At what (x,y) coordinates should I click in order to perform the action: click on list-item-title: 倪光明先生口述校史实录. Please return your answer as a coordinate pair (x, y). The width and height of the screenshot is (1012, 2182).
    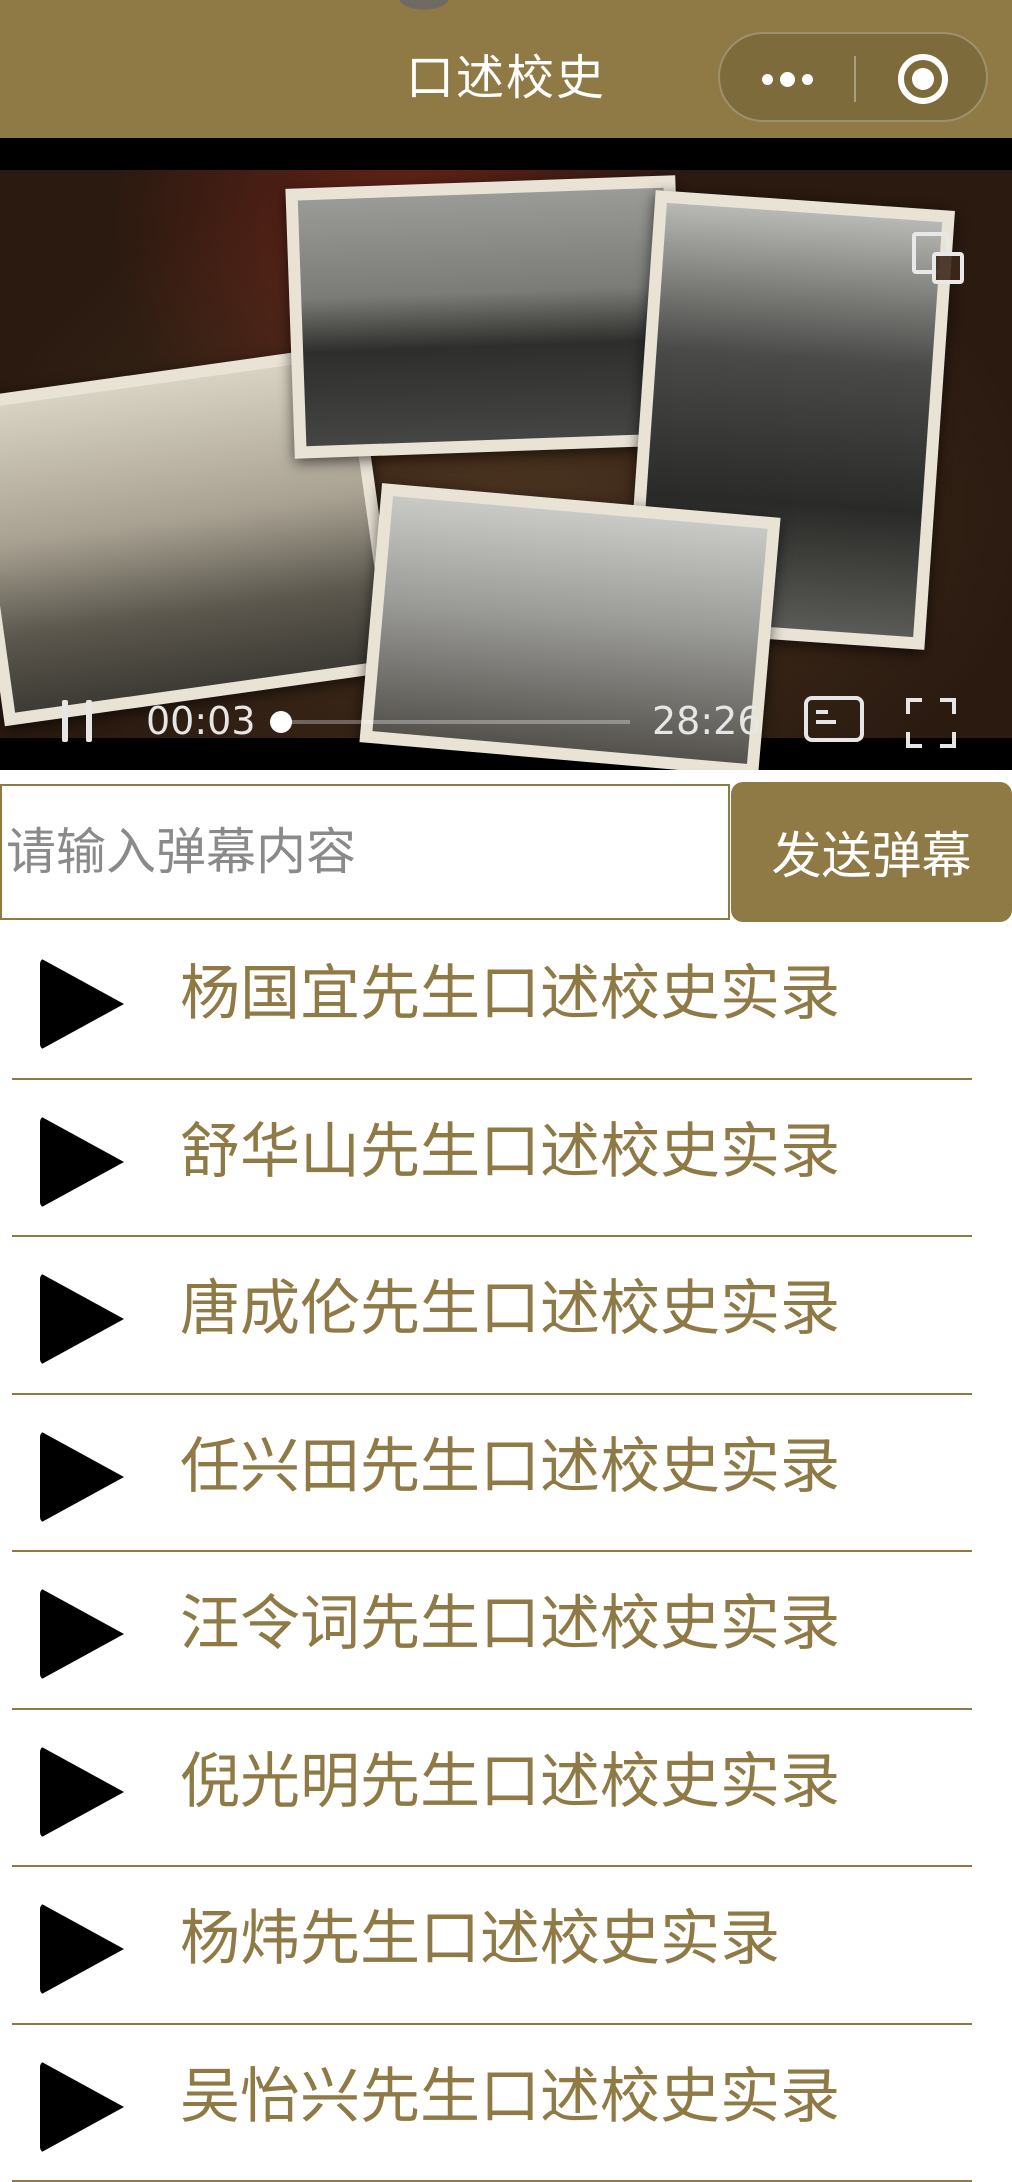
    Looking at the image, I should click on (510, 1781).